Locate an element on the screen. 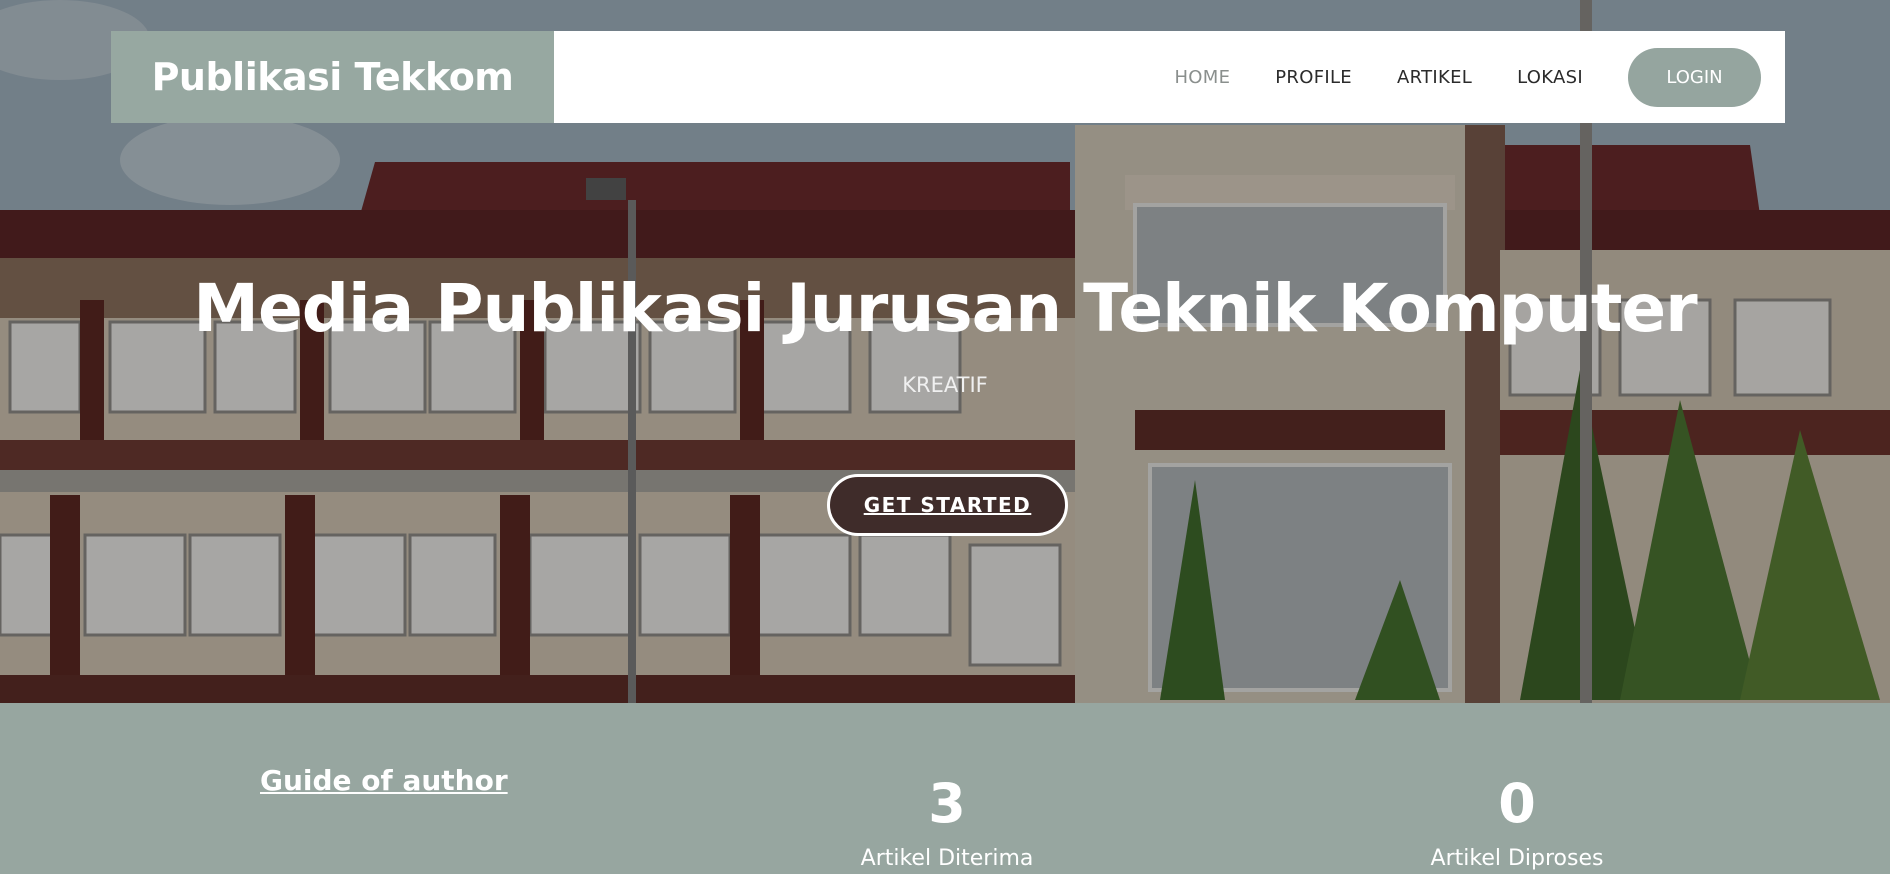  nav-item-artikel: ARTIKEL is located at coordinates (1434, 77).